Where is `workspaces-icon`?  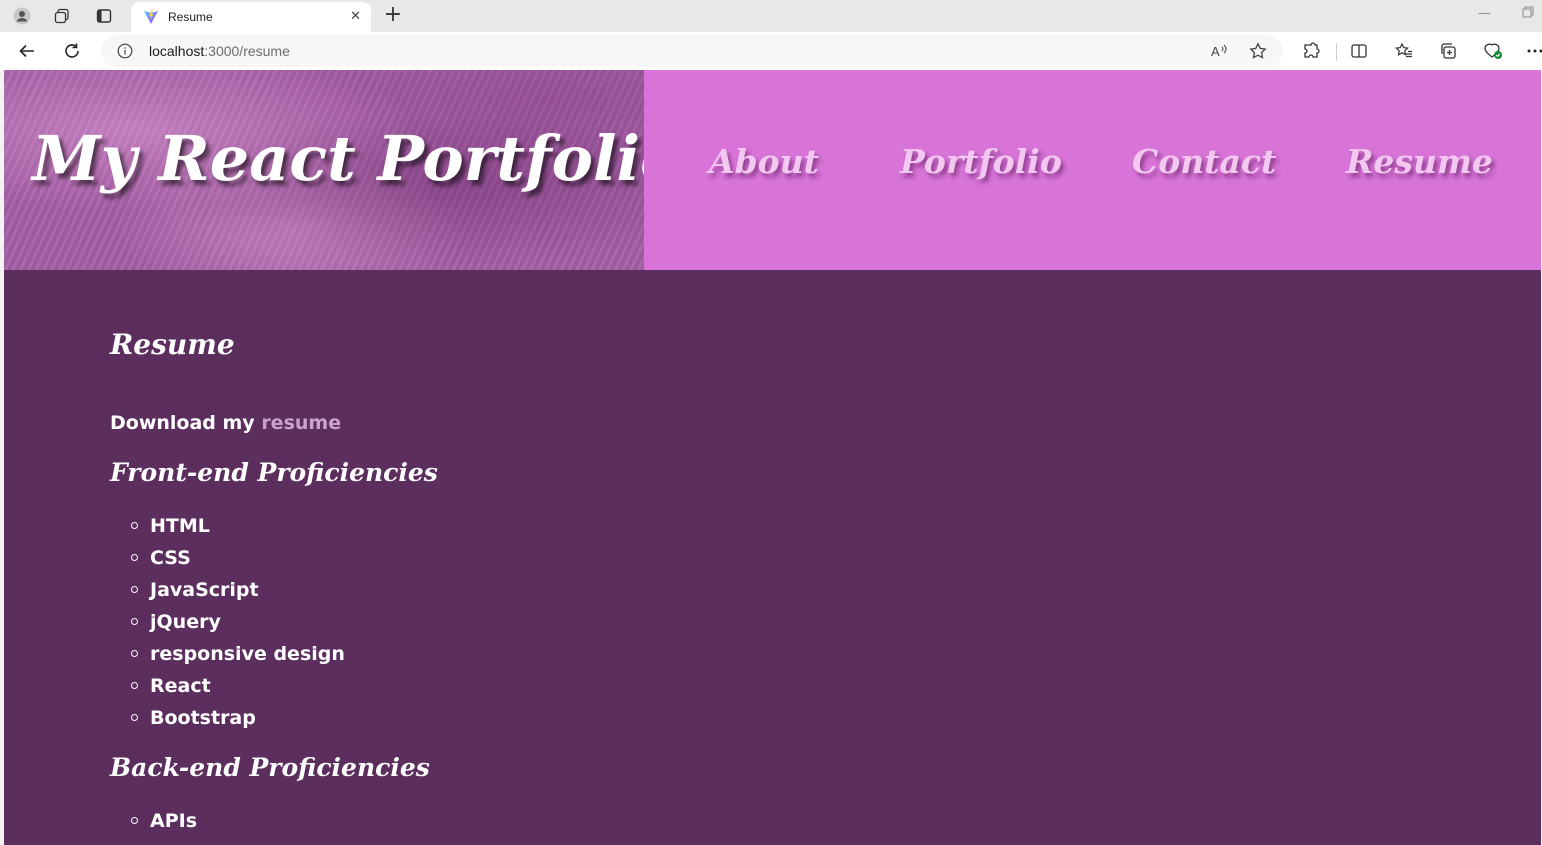 workspaces-icon is located at coordinates (62, 16).